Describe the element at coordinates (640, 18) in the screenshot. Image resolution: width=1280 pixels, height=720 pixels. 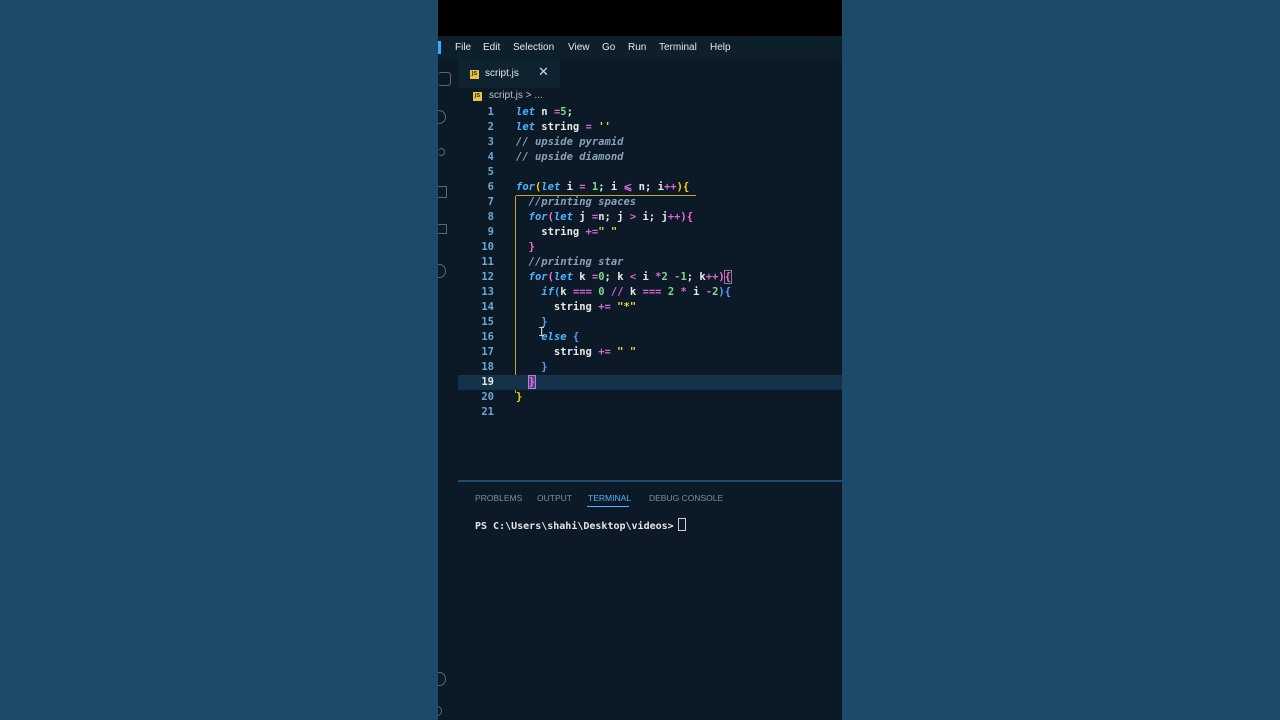
I see `top-black-bar` at that location.